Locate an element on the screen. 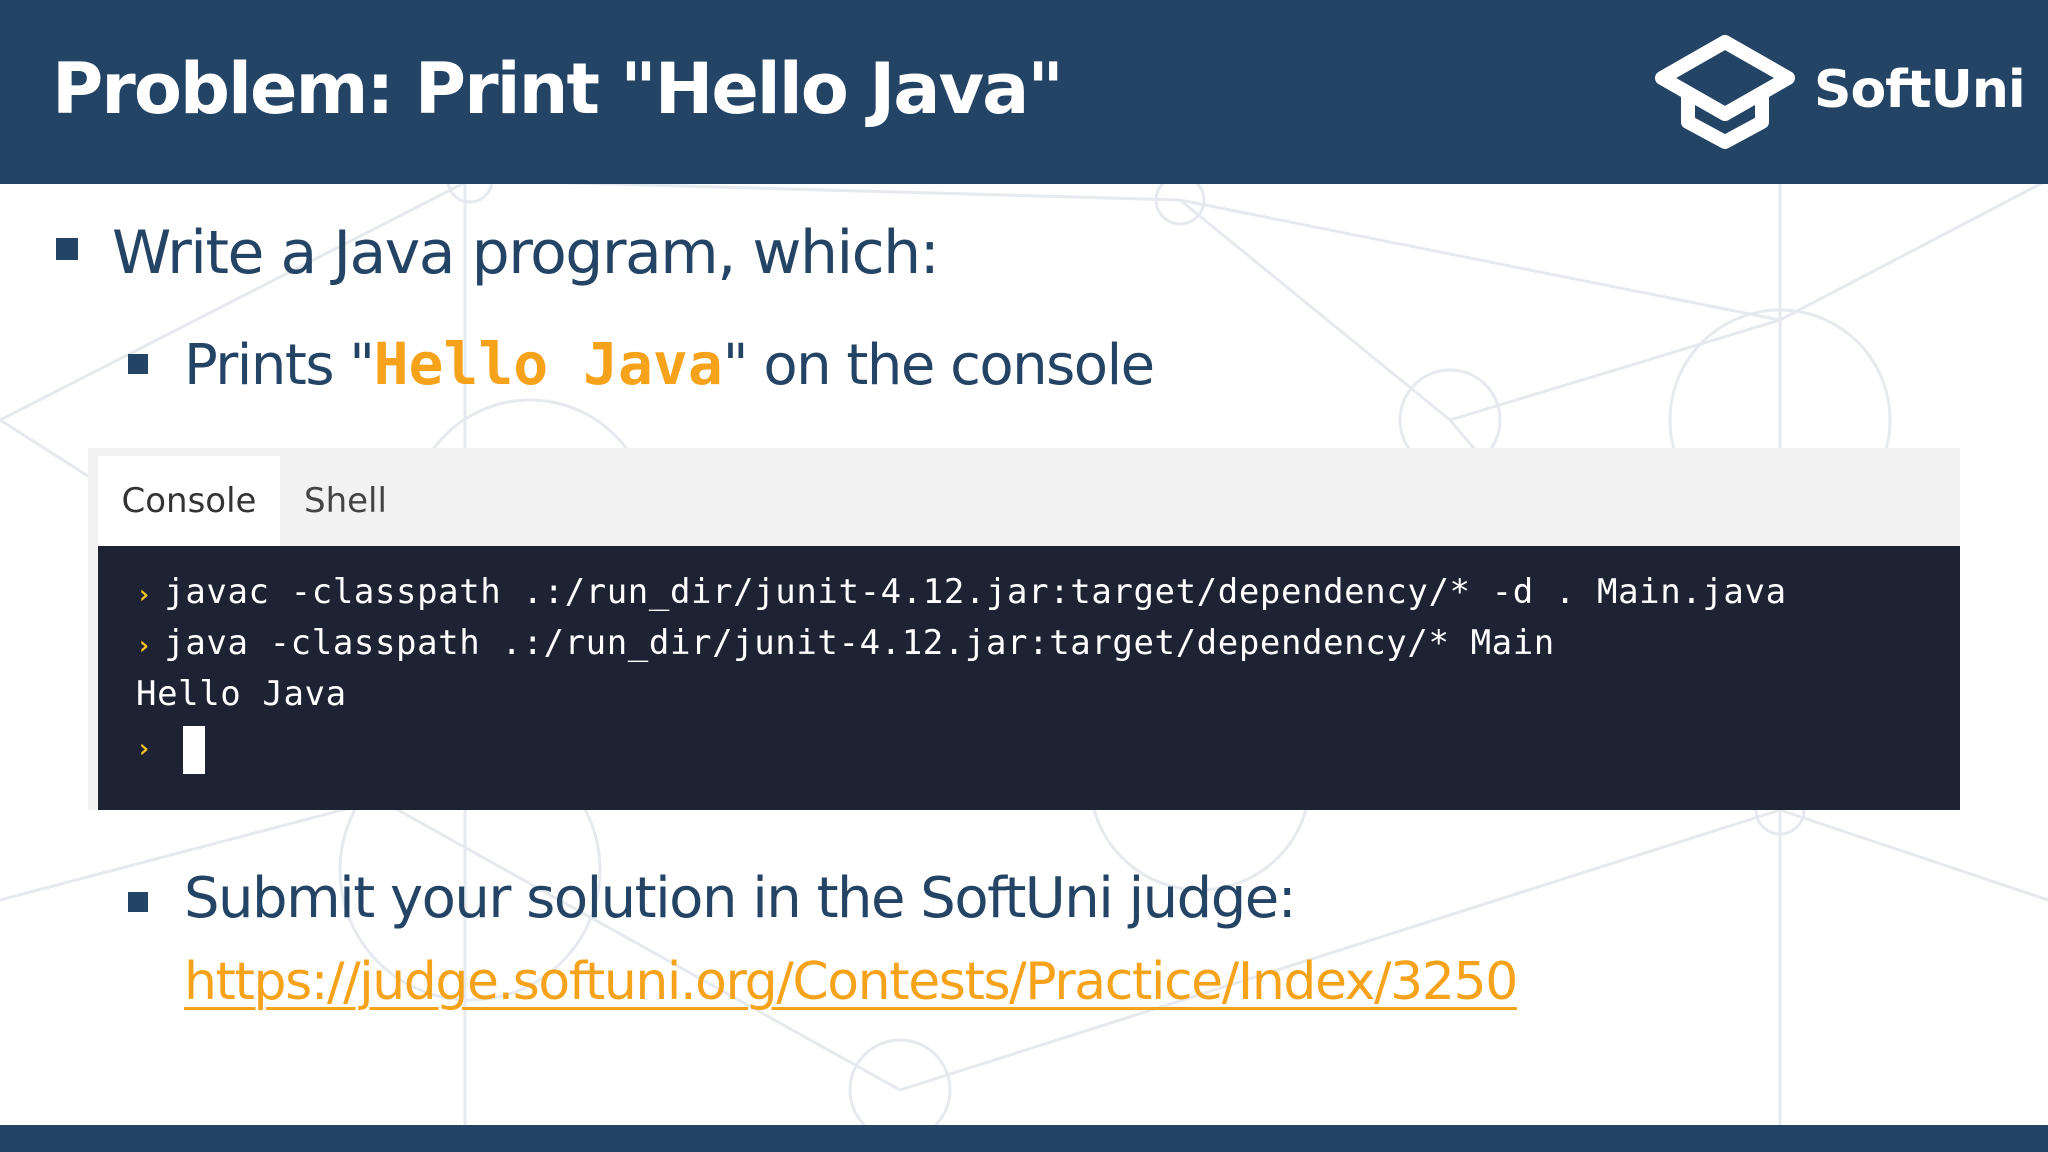 This screenshot has width=2048, height=1152. tab-console: Console is located at coordinates (189, 501).